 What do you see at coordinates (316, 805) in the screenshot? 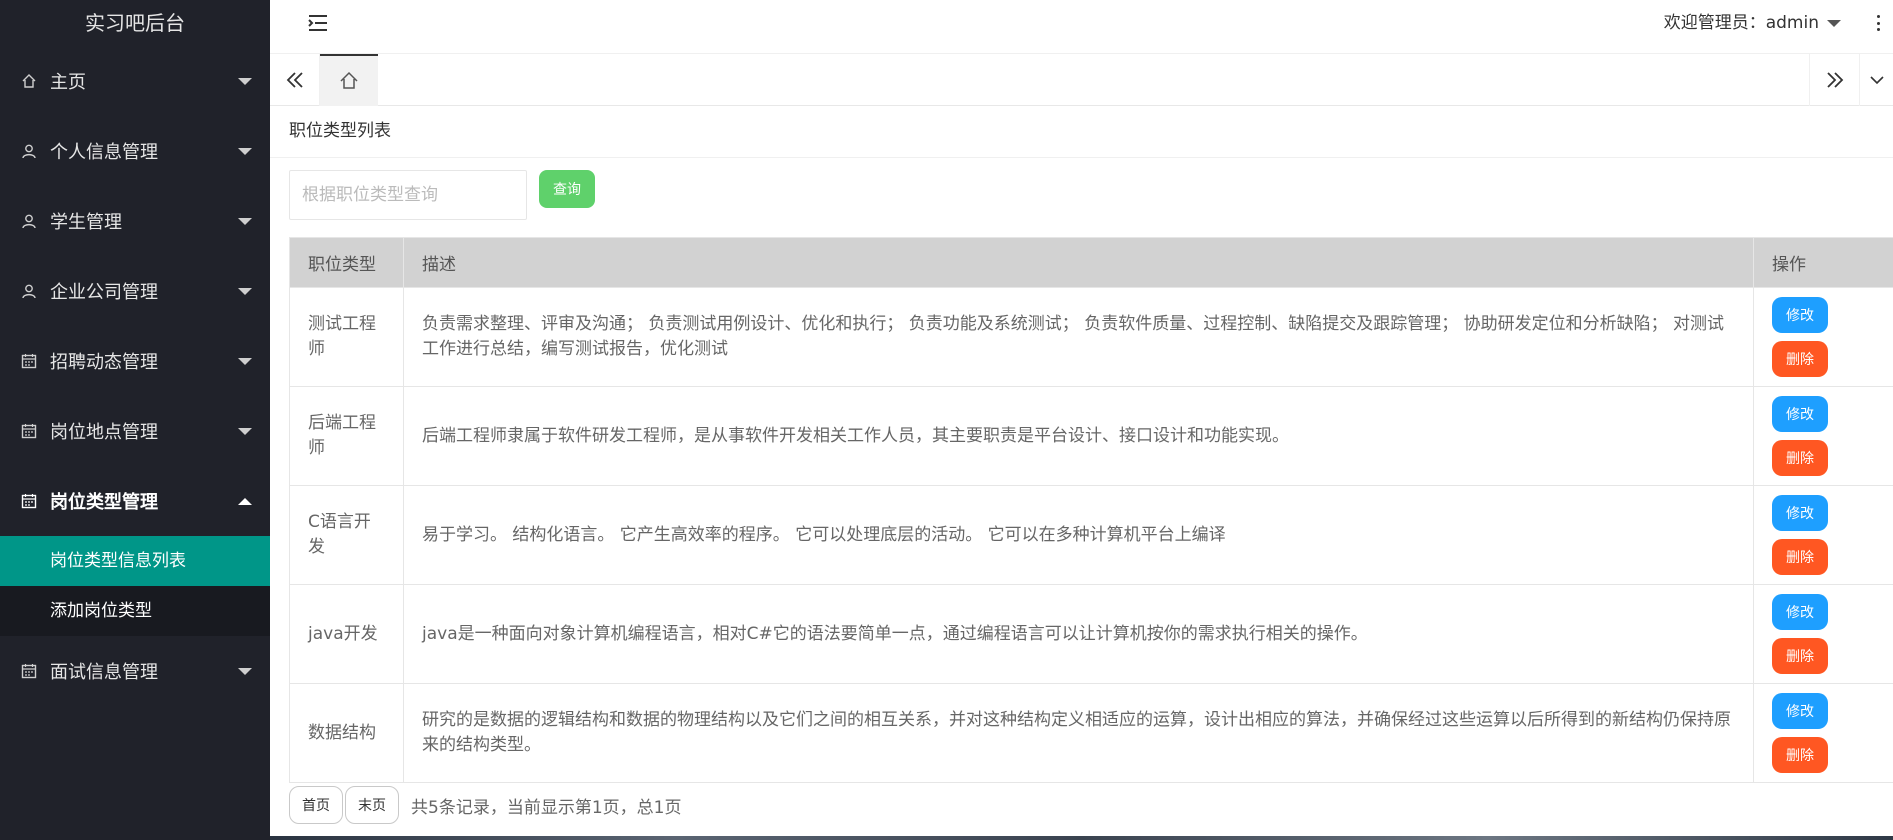
I see `first-page-button: 首页` at bounding box center [316, 805].